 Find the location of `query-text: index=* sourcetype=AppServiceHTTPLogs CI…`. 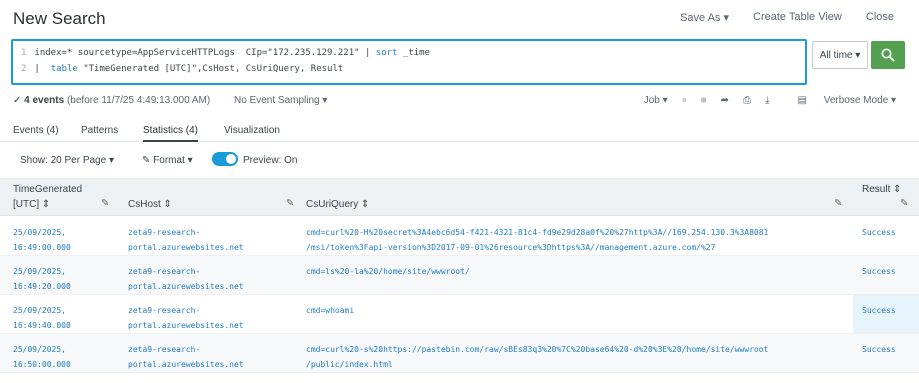

query-text: index=* sourcetype=AppServiceHTTPLogs CI… is located at coordinates (205, 53).